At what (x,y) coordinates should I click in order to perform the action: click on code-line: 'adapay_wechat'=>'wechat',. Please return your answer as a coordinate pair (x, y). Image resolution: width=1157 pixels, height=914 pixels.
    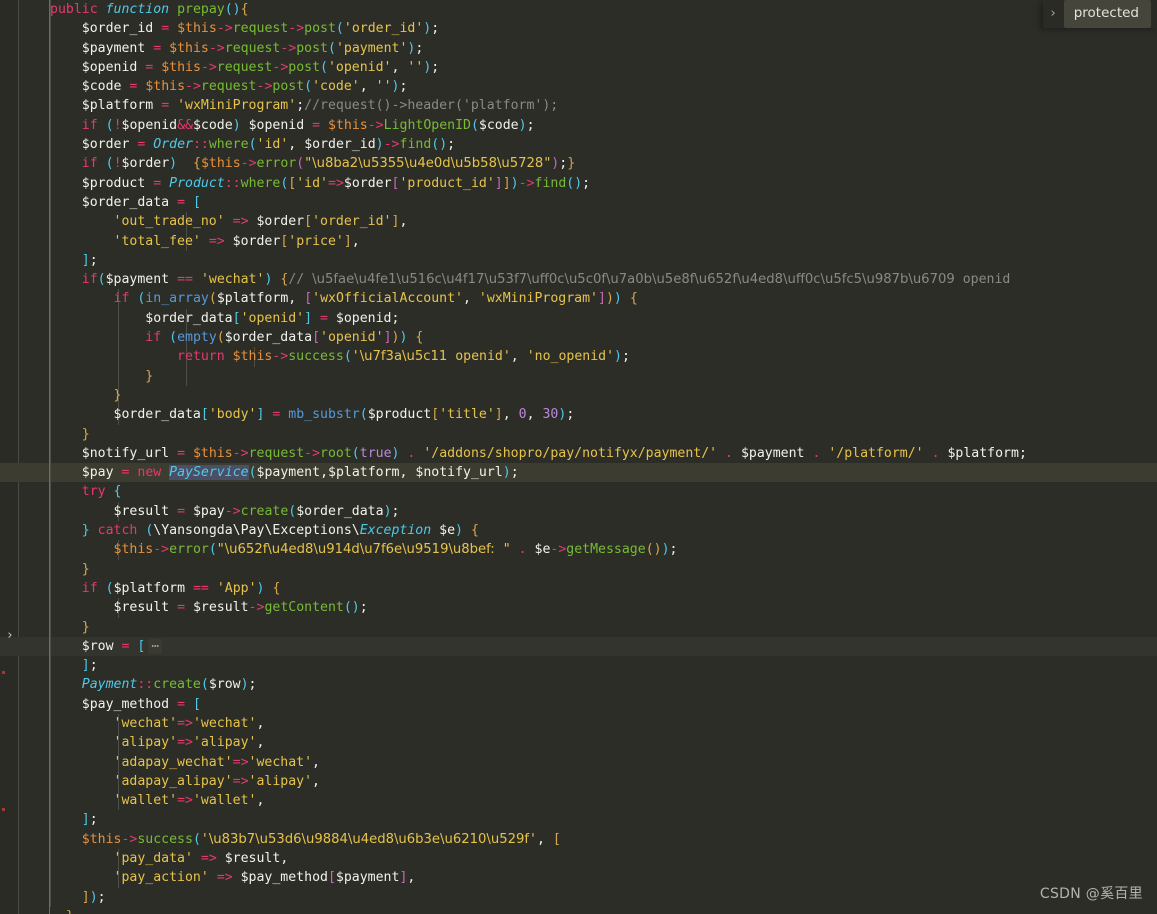
    Looking at the image, I should click on (578, 762).